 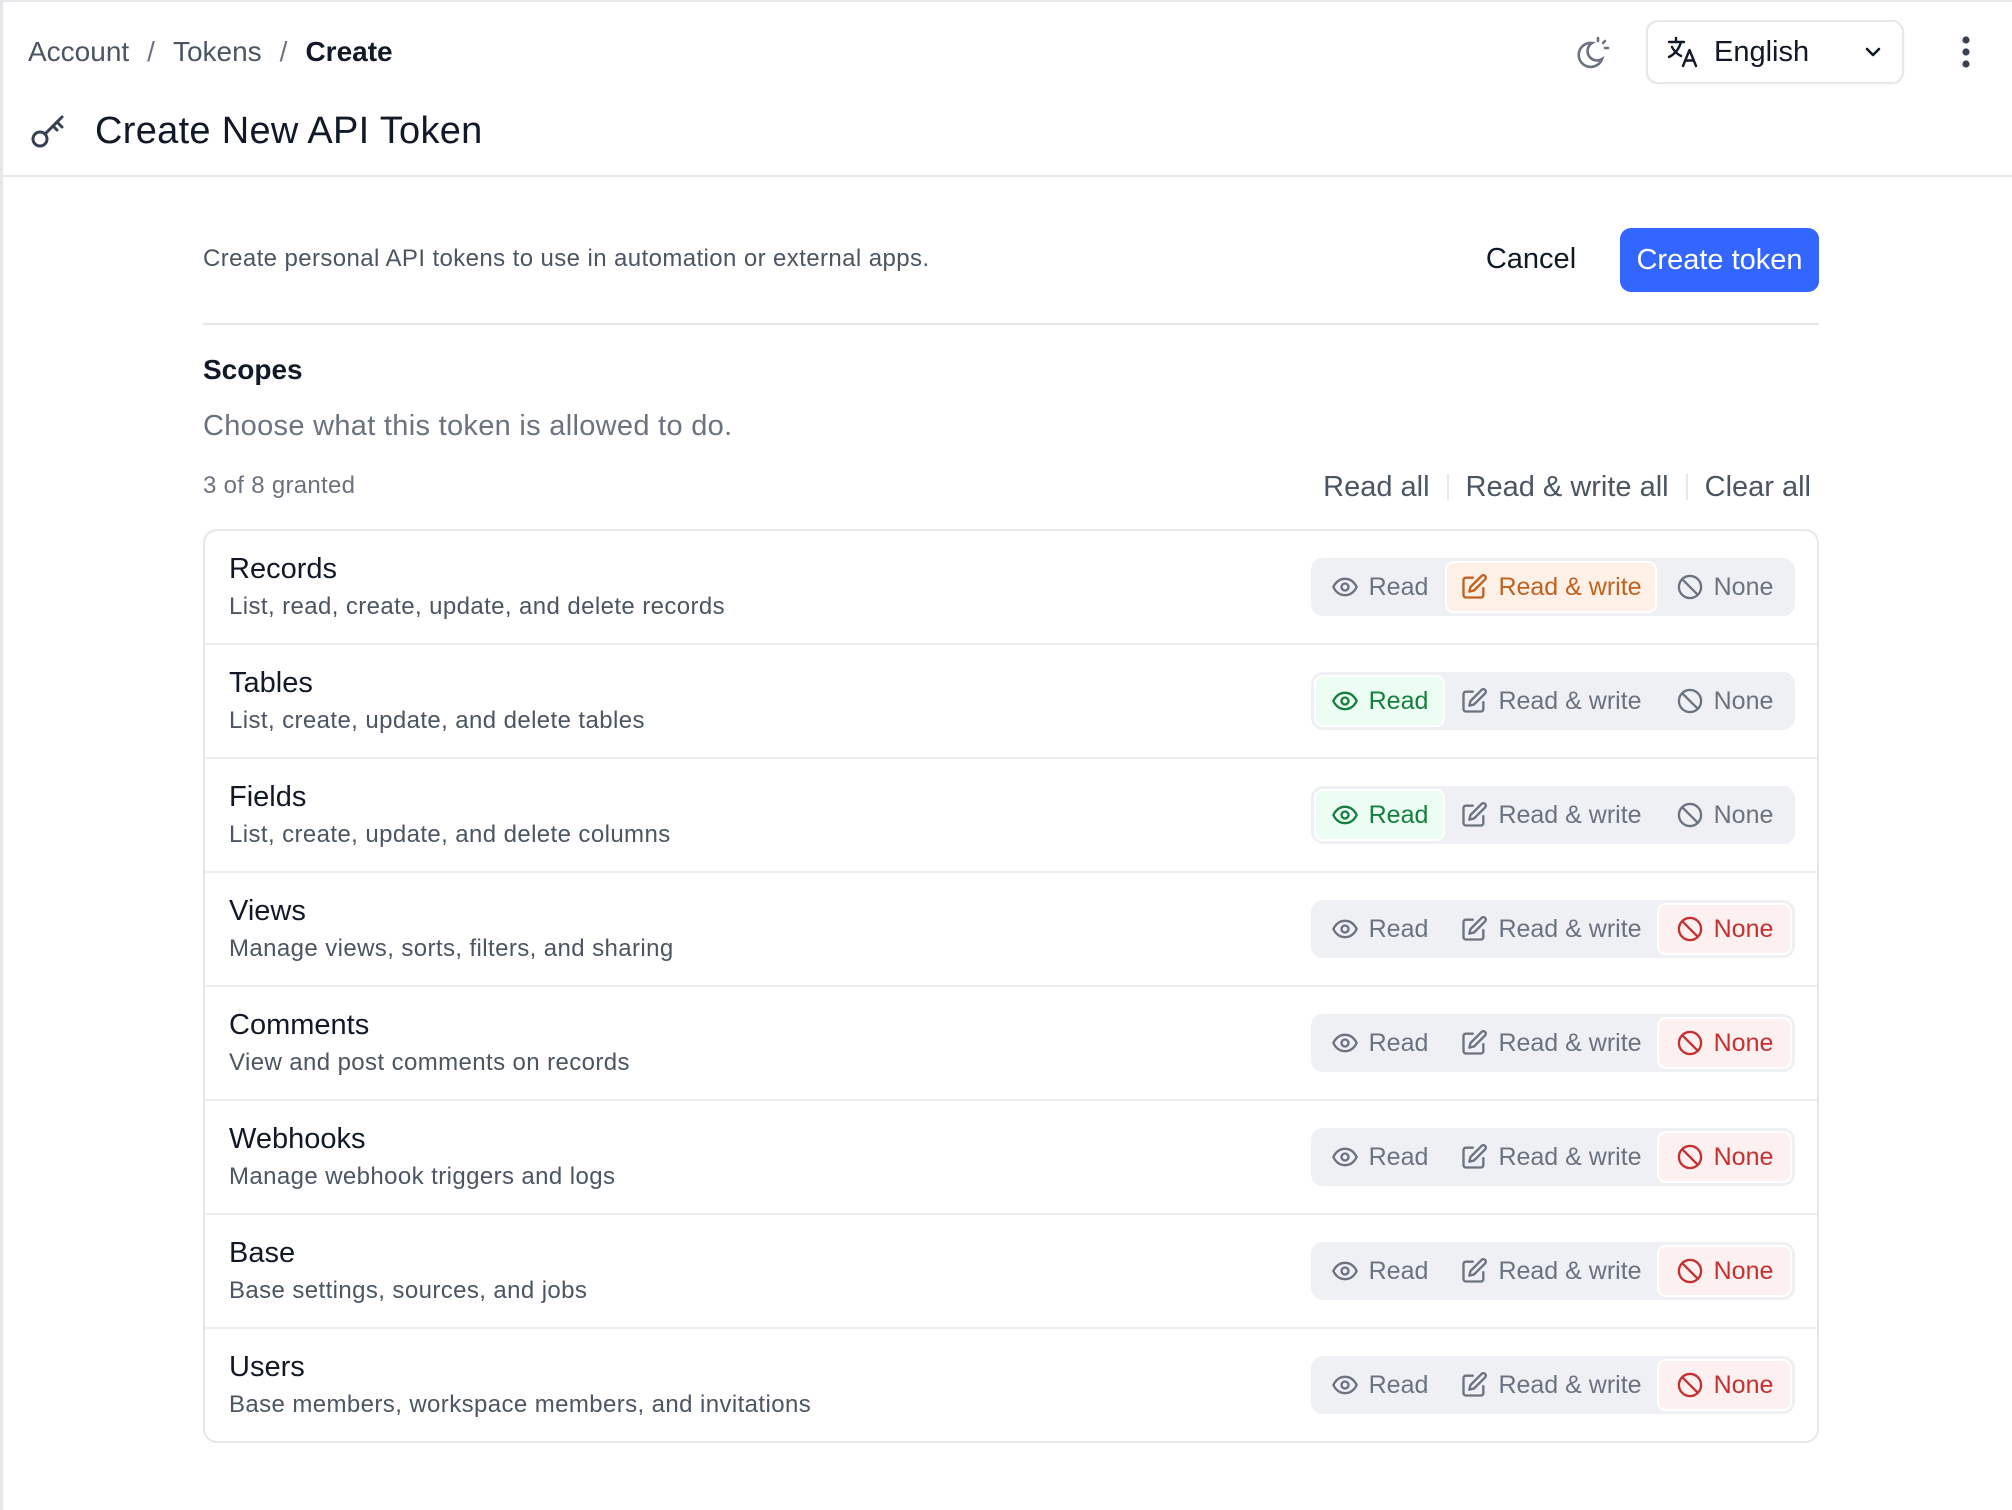 I want to click on breadcrumb-current: Create, so click(x=349, y=51).